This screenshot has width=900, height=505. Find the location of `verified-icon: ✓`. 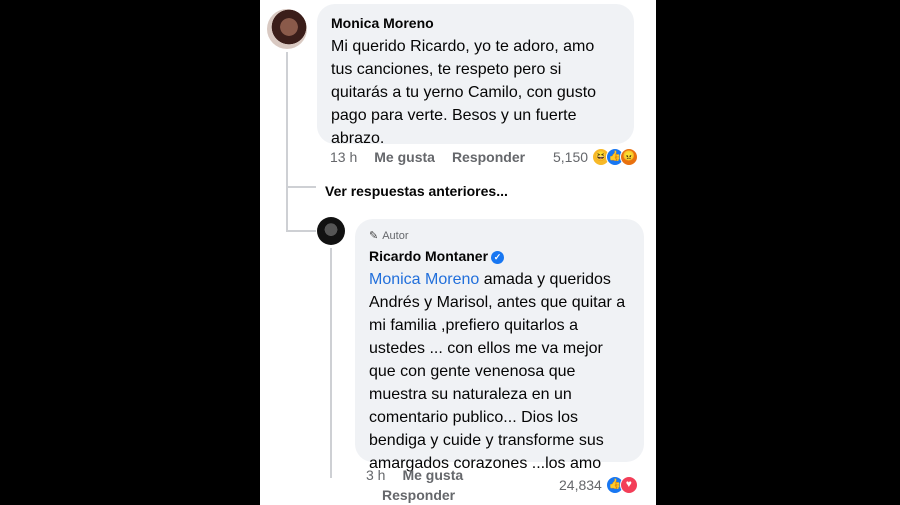

verified-icon: ✓ is located at coordinates (498, 257).